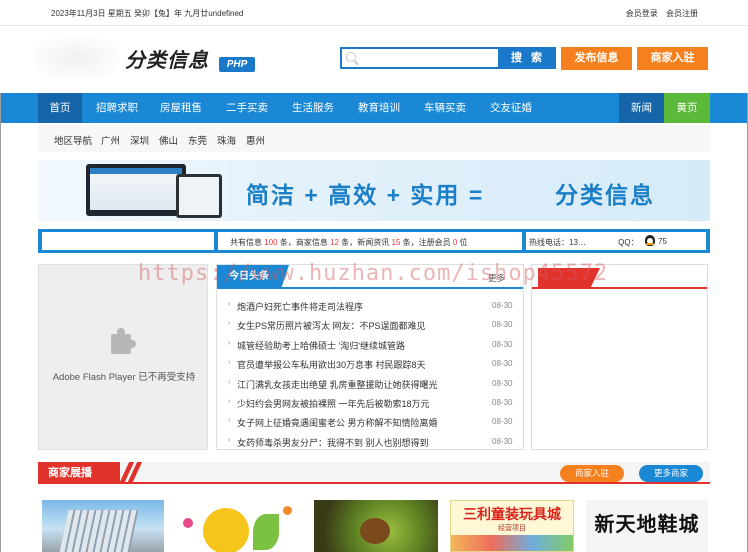  What do you see at coordinates (349, 242) in the screenshot?
I see `site-stats-text: 共有信息 100 条，商家信息 12 条，新闻资讯 15 条，注册会员 0 位` at bounding box center [349, 242].